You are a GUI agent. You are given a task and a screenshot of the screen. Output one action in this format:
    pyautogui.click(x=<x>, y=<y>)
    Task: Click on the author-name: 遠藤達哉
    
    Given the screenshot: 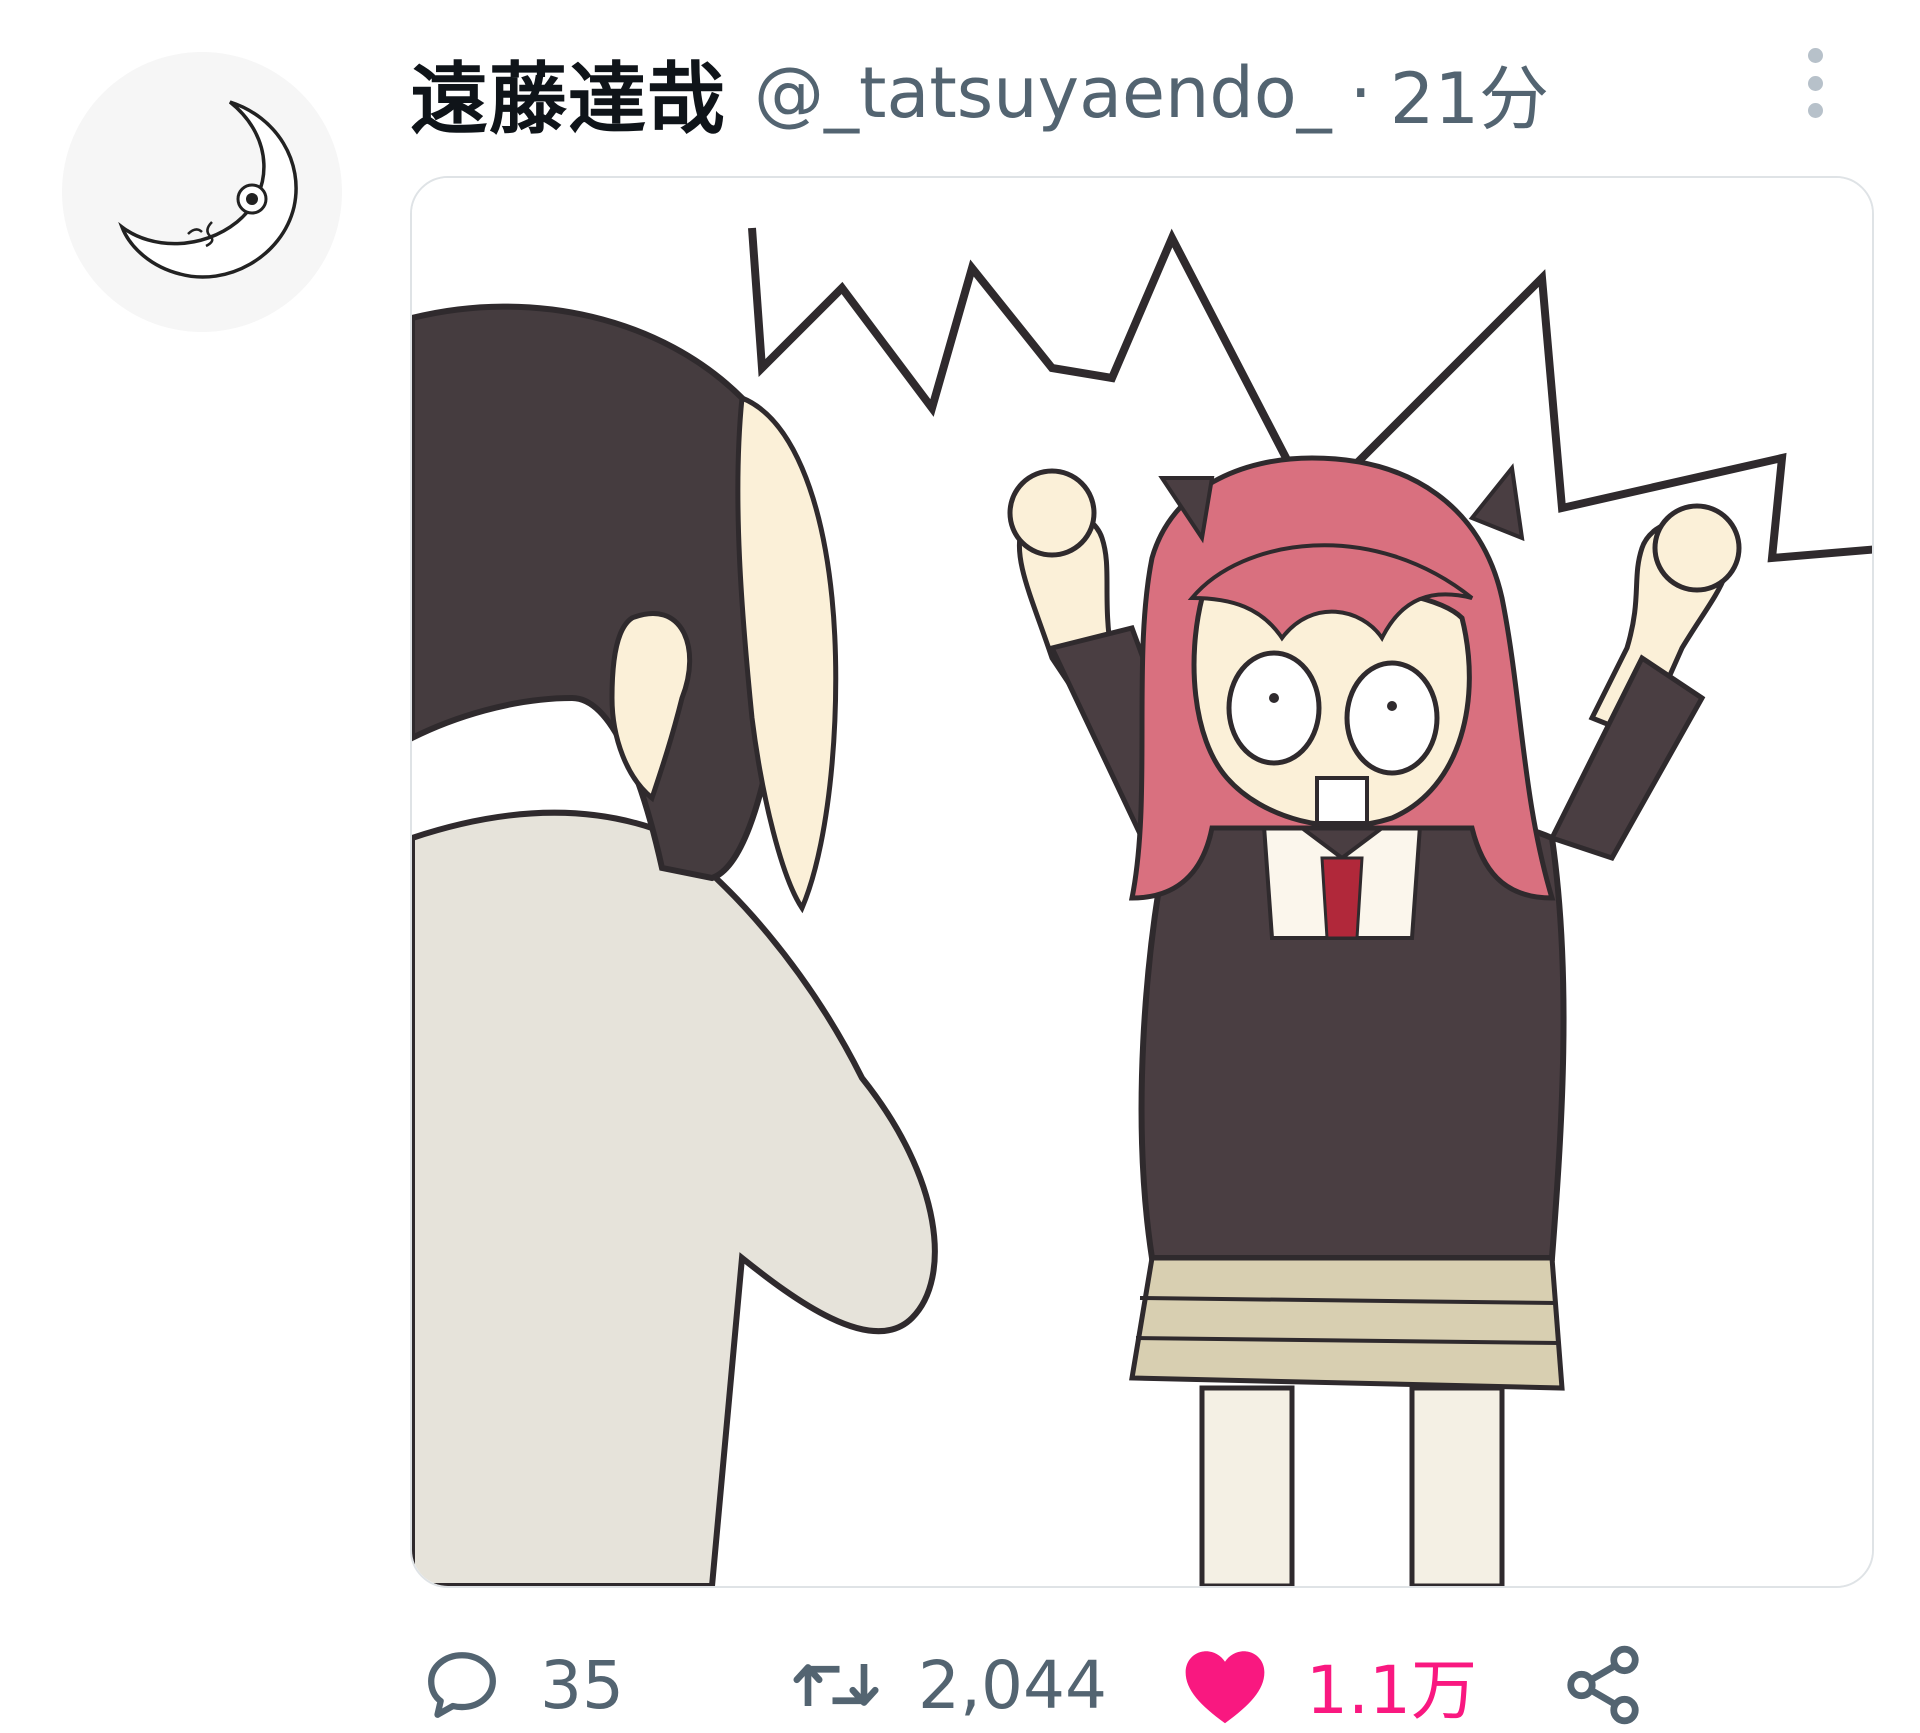 What is the action you would take?
    pyautogui.click(x=568, y=93)
    